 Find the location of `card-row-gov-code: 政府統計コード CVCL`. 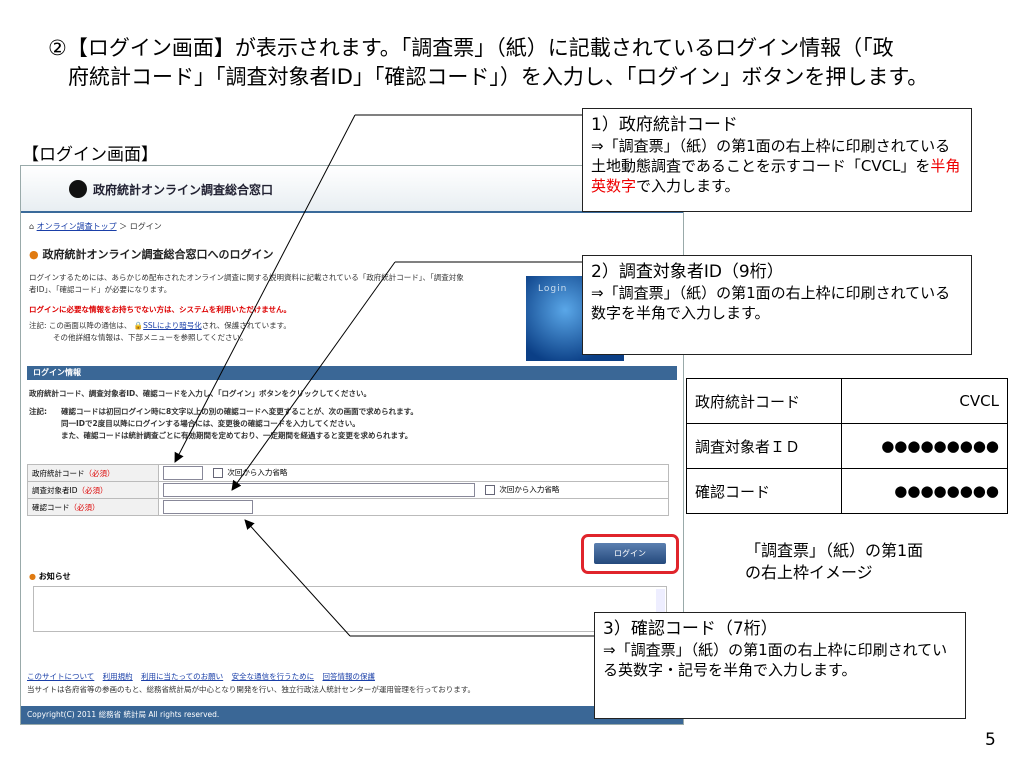

card-row-gov-code: 政府統計コード CVCL is located at coordinates (847, 401).